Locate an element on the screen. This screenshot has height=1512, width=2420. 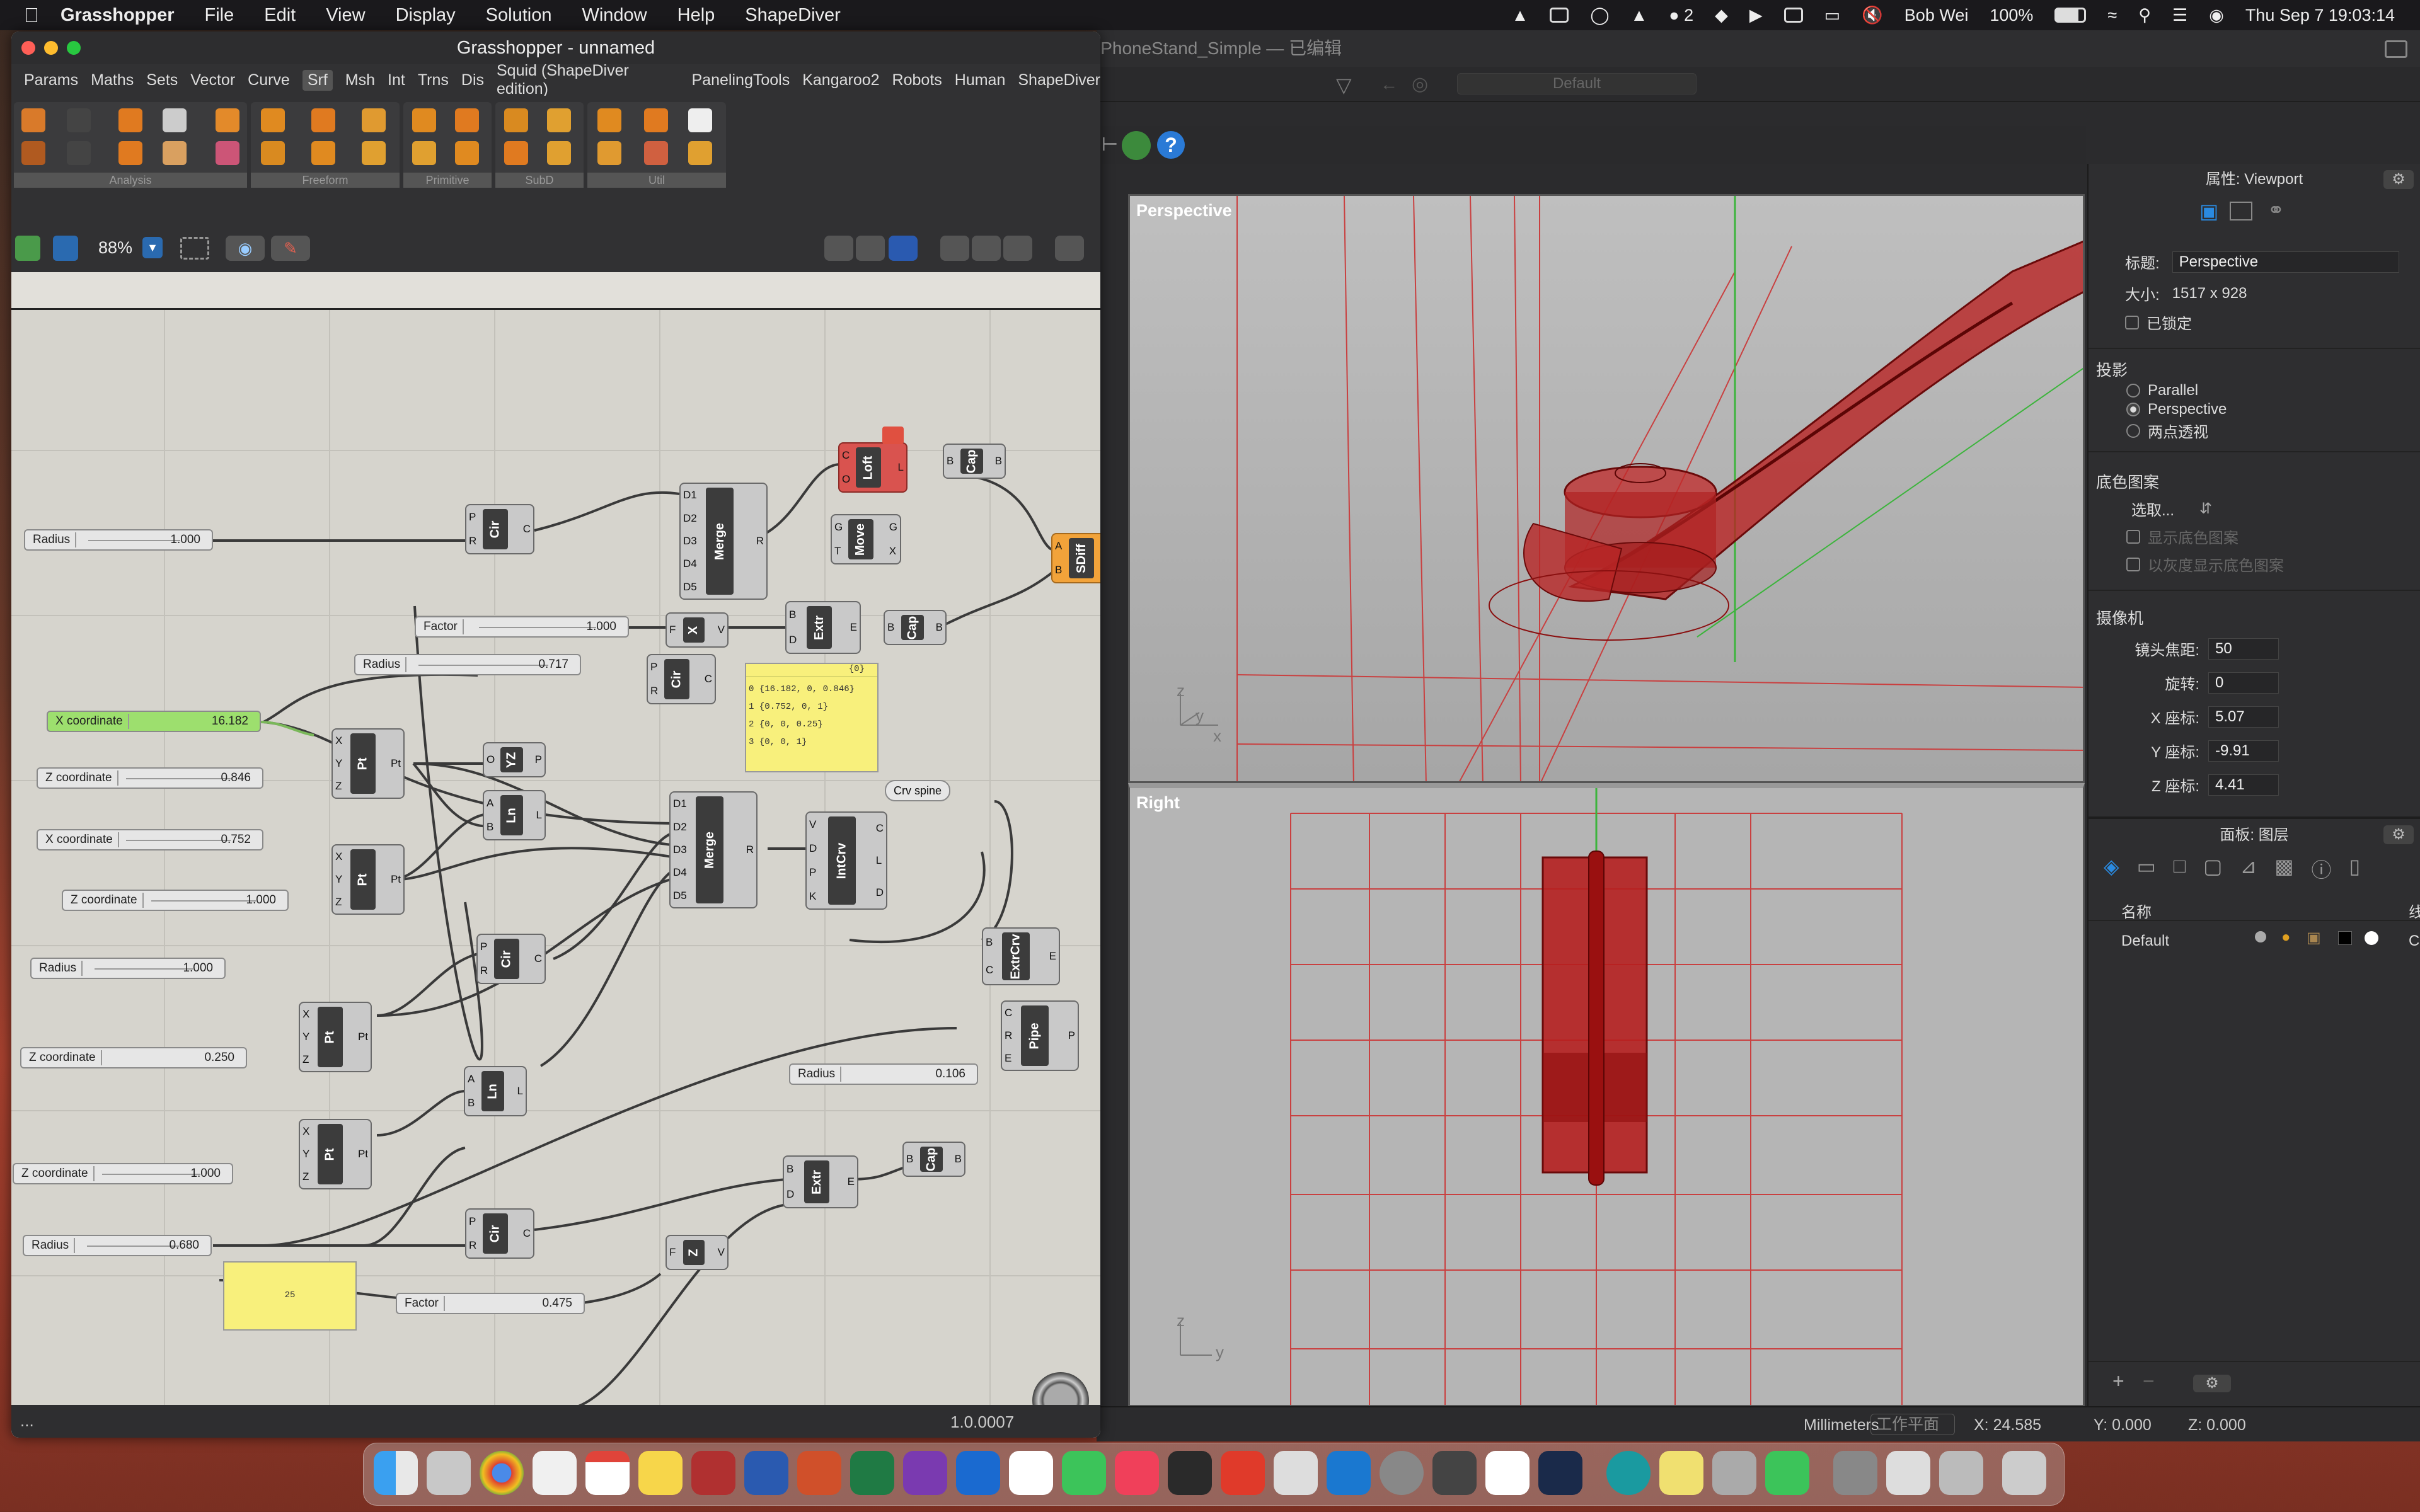
display-mode-select: Default is located at coordinates (1577, 83).